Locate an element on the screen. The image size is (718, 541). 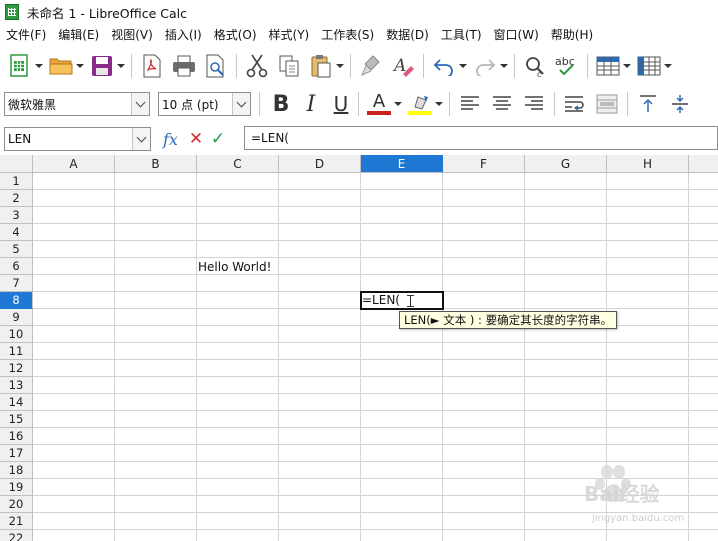
name-box: LEN is located at coordinates (77, 139).